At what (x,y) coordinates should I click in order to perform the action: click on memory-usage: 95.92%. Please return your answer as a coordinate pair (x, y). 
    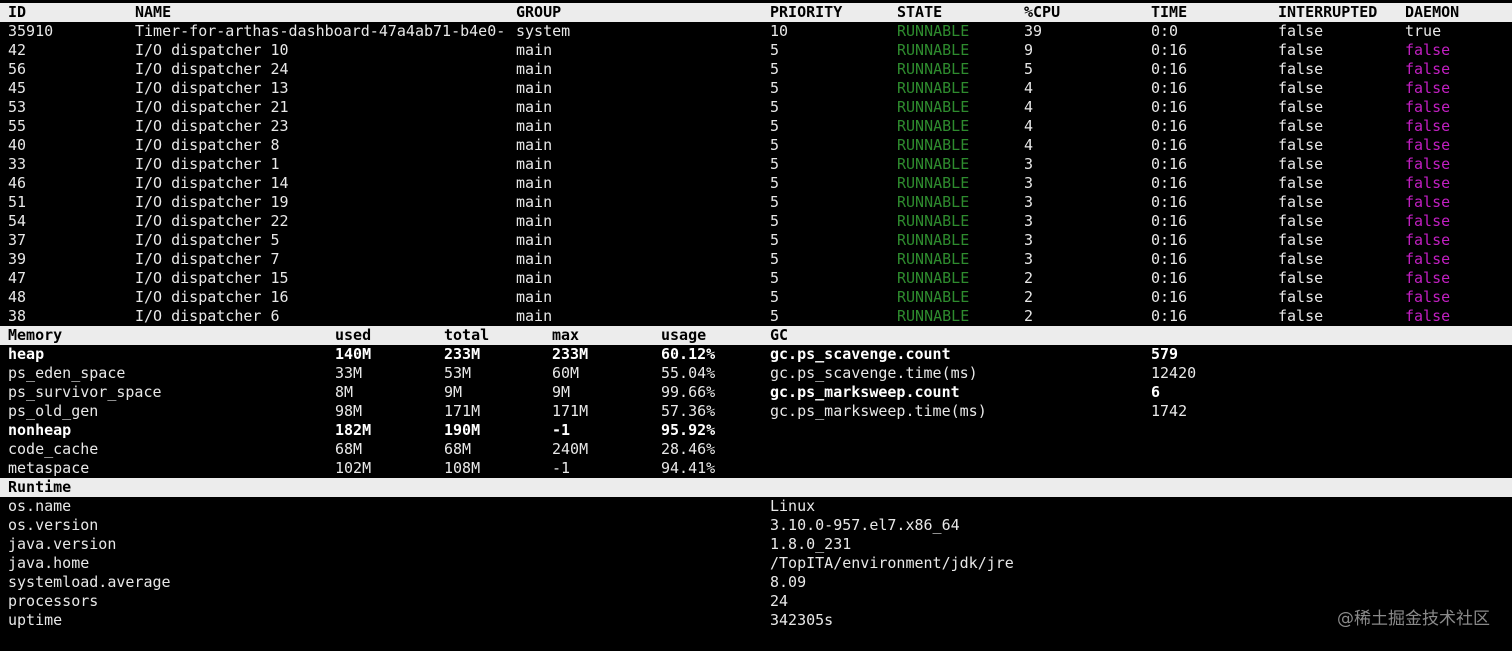
    Looking at the image, I should click on (688, 430).